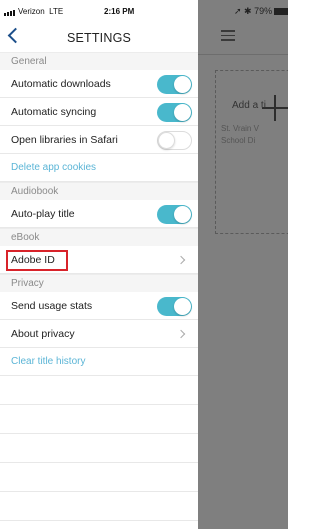 The image size is (320, 529). What do you see at coordinates (99, 112) in the screenshot?
I see `row-automatic-syncing: Automatic syncing` at bounding box center [99, 112].